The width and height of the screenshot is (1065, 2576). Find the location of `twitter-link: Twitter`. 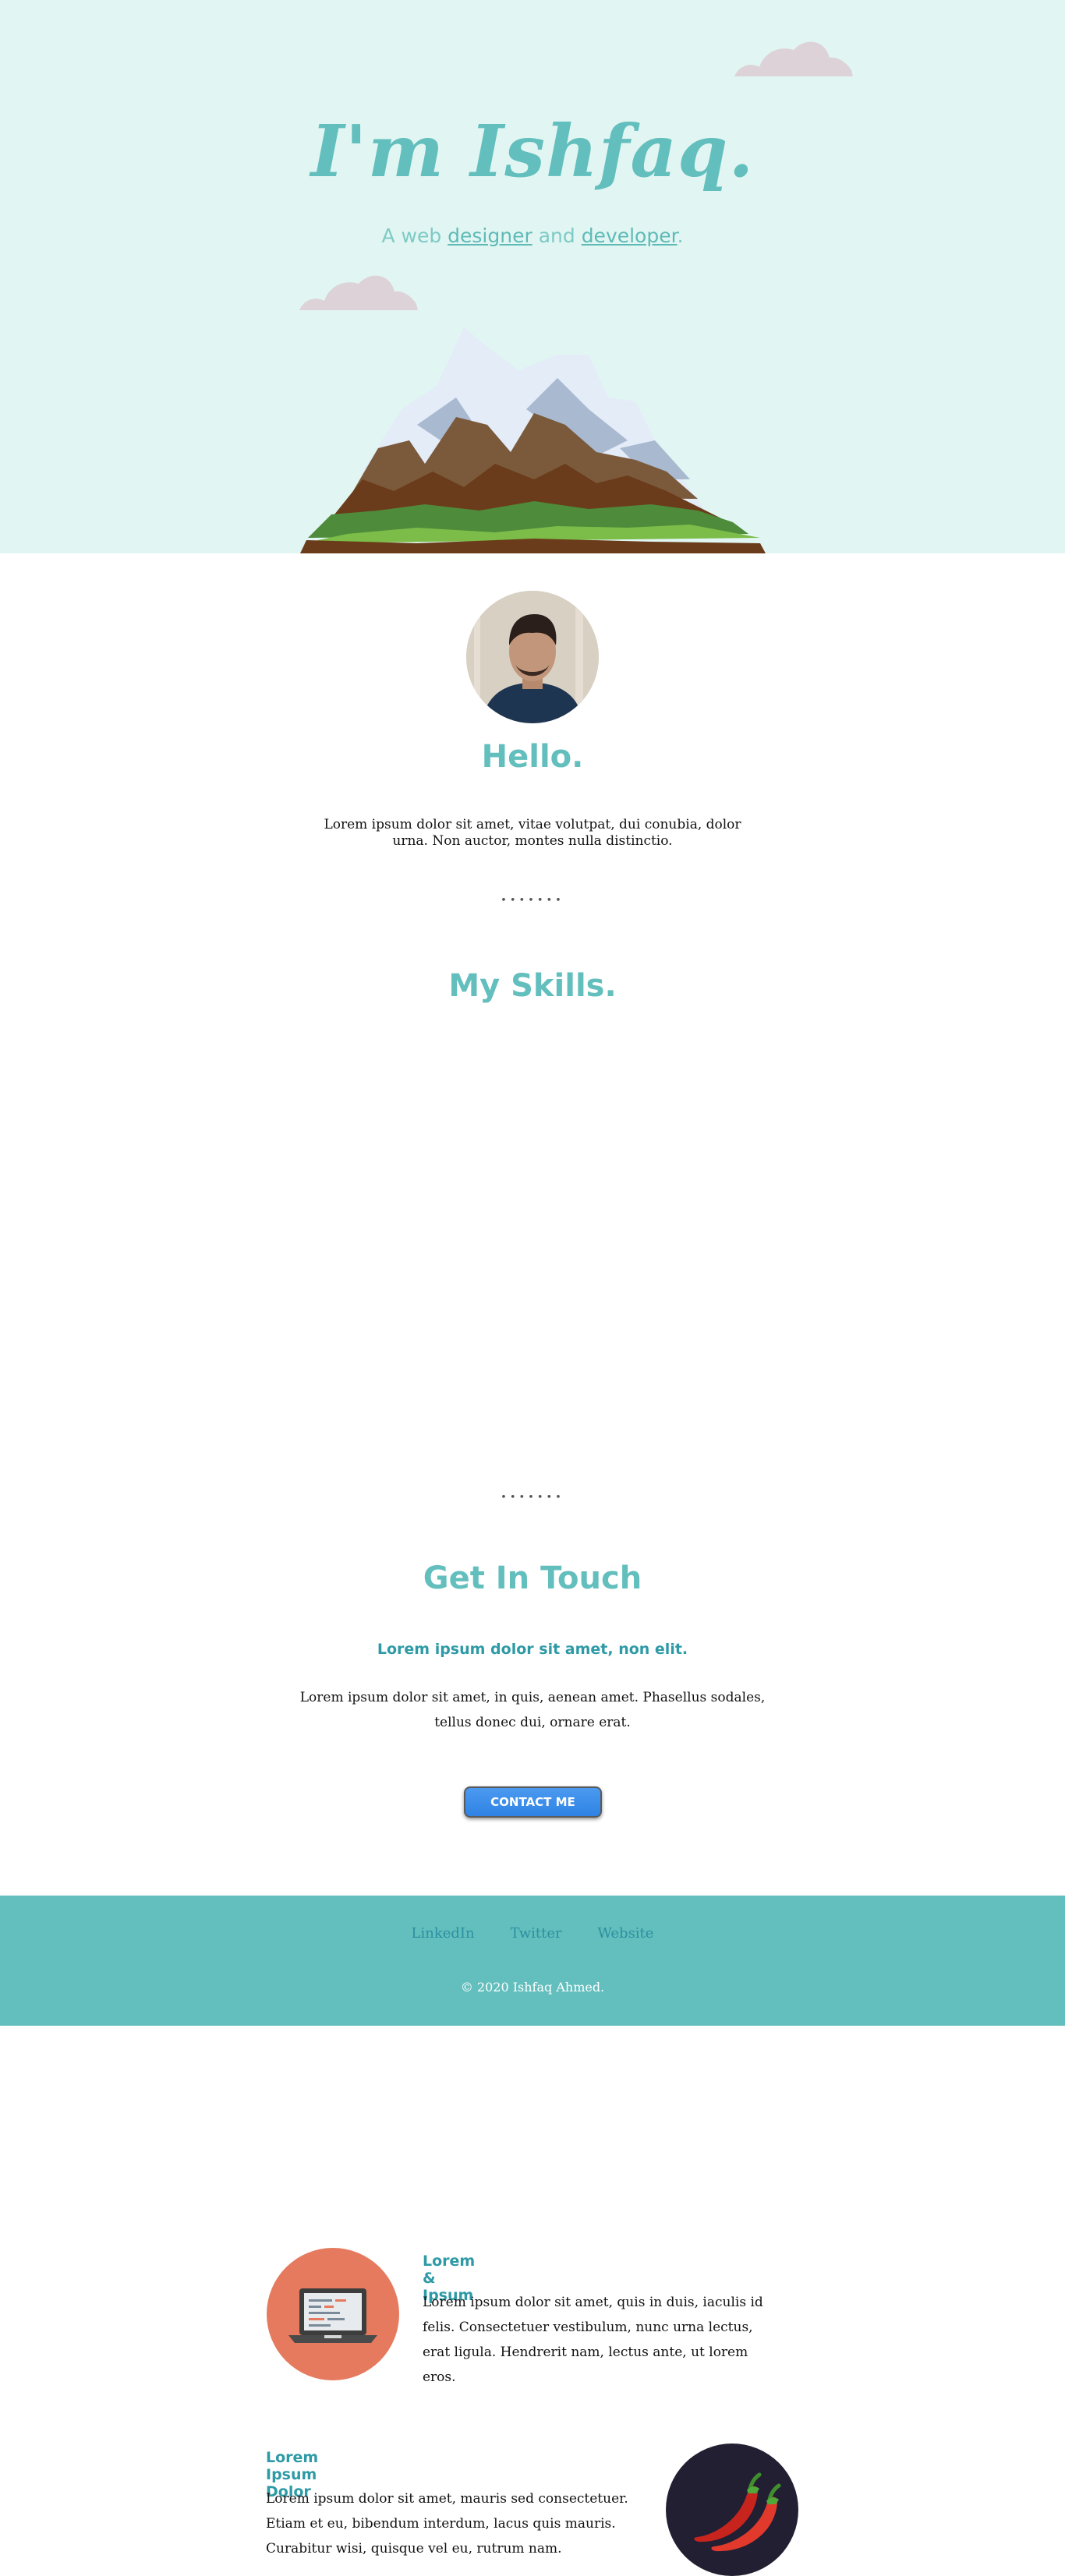

twitter-link: Twitter is located at coordinates (535, 1933).